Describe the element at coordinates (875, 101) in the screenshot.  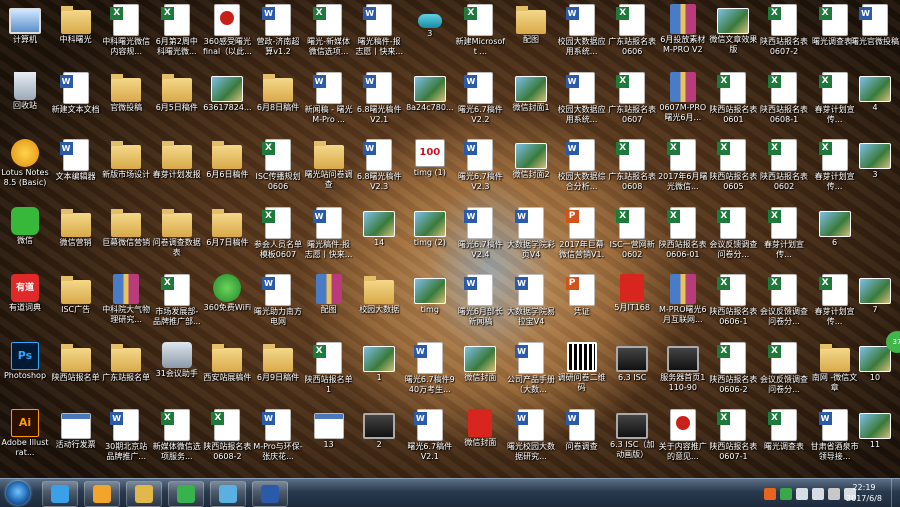
I see `desktop-icon: 4` at that location.